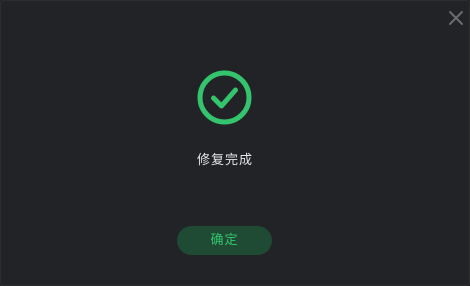 The width and height of the screenshot is (470, 286). I want to click on close-button, so click(456, 18).